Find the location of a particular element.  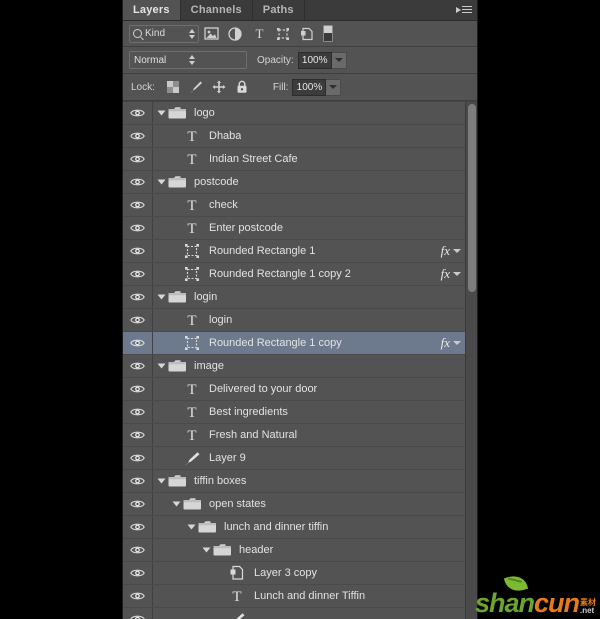

layer-row is located at coordinates (294, 613).